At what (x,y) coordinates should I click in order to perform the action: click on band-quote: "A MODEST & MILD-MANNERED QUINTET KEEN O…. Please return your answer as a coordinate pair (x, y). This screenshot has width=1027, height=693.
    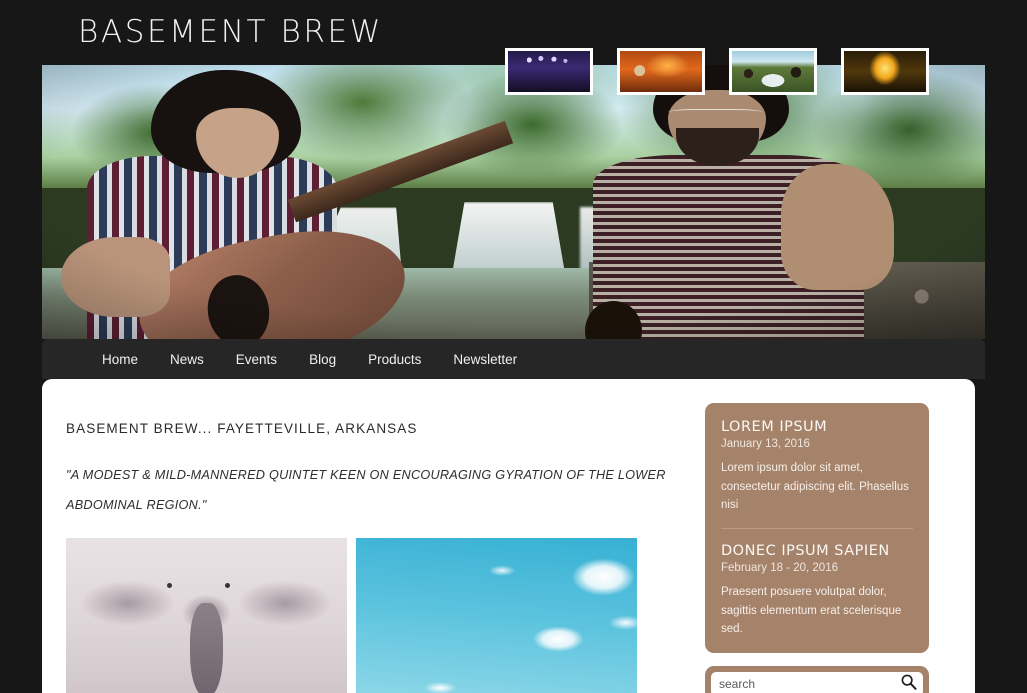
    Looking at the image, I should click on (366, 490).